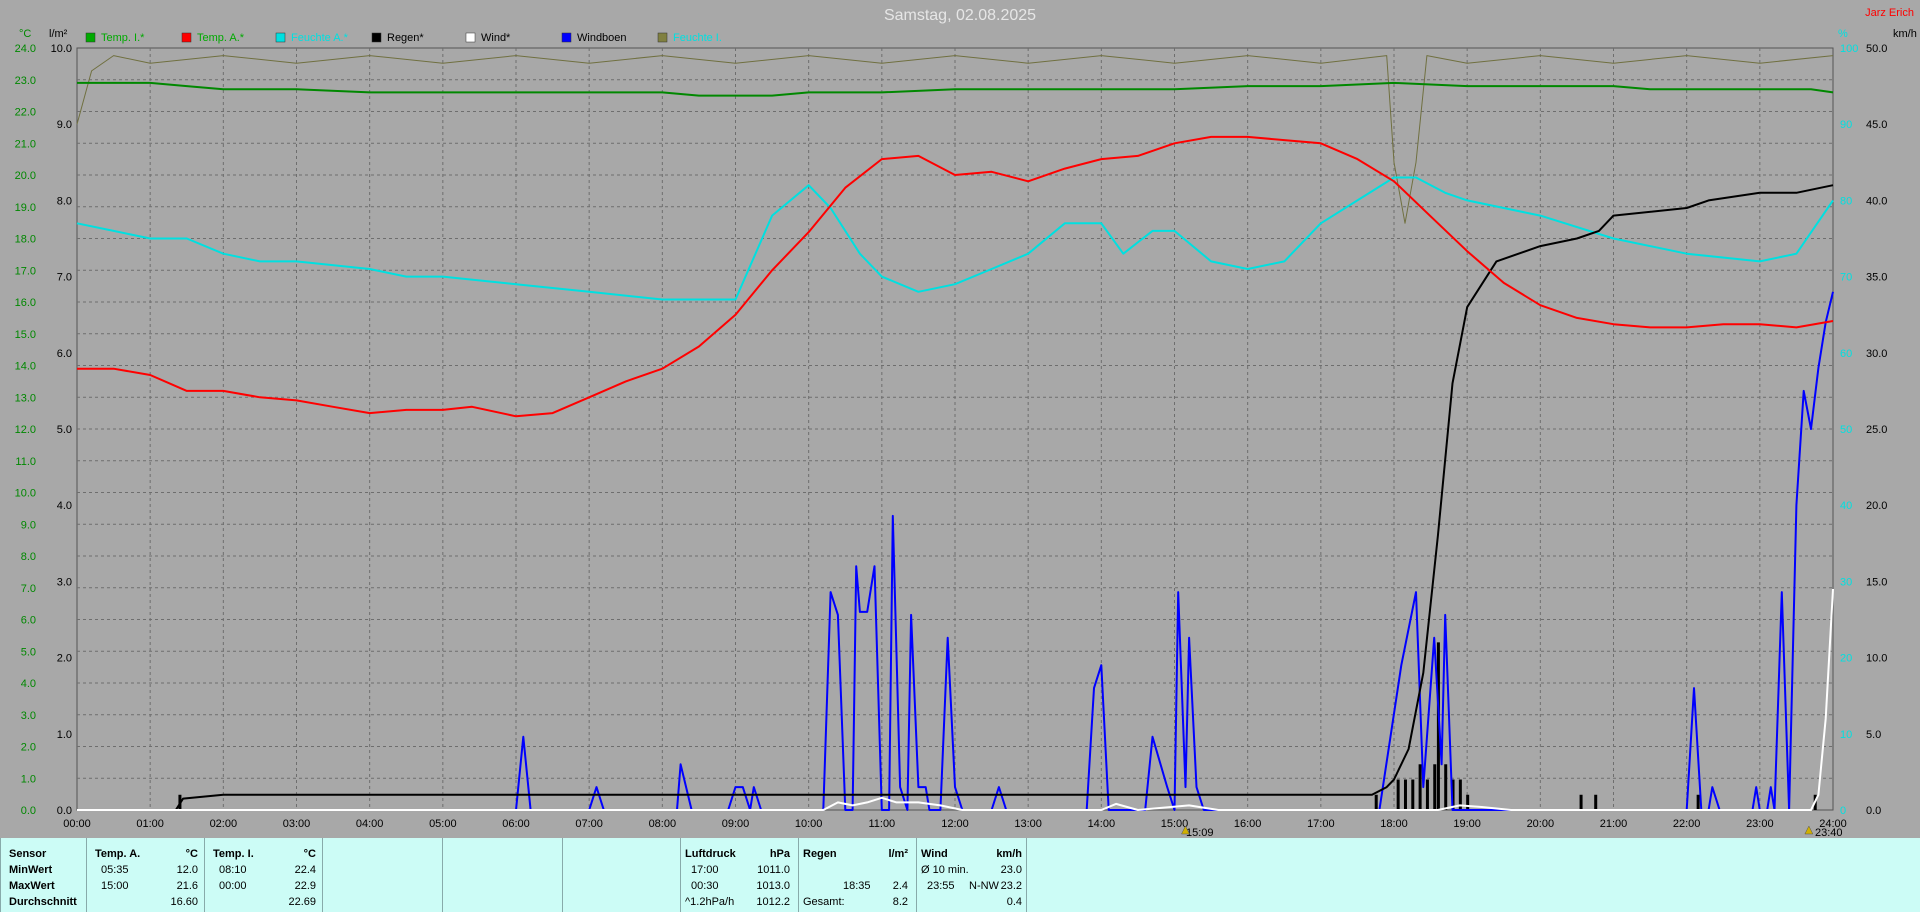 Image resolution: width=1920 pixels, height=912 pixels. Describe the element at coordinates (809, 824) in the screenshot. I see `x-tick-label: 10:00` at that location.